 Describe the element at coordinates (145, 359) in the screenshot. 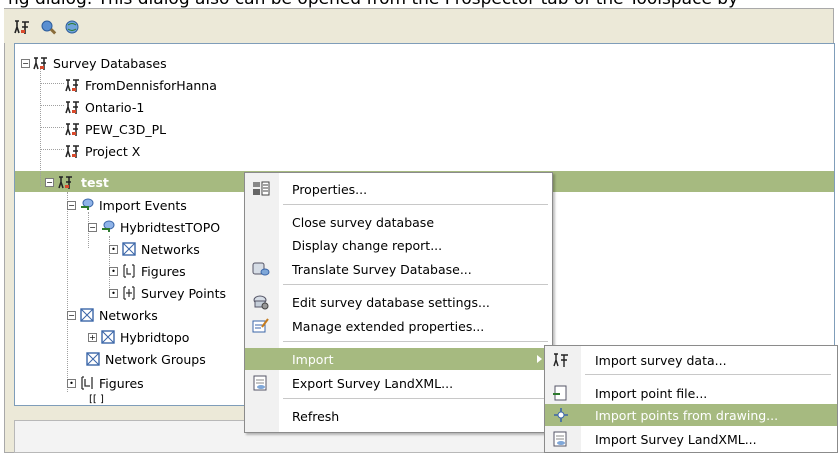

I see `tree-item-network-groups: Network Groups` at that location.